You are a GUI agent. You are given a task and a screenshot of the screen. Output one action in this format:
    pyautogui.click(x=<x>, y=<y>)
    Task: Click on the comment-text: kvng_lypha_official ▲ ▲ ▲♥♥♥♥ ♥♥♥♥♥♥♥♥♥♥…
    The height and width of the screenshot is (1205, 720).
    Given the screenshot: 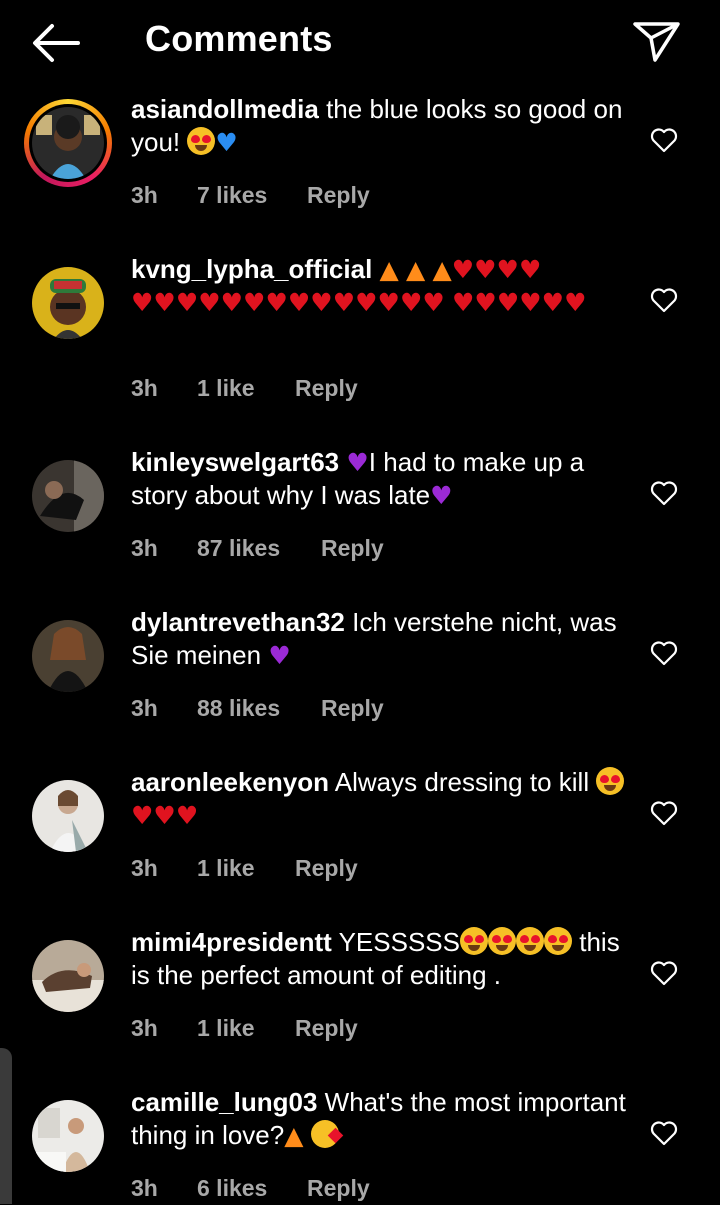 What is the action you would take?
    pyautogui.click(x=381, y=286)
    